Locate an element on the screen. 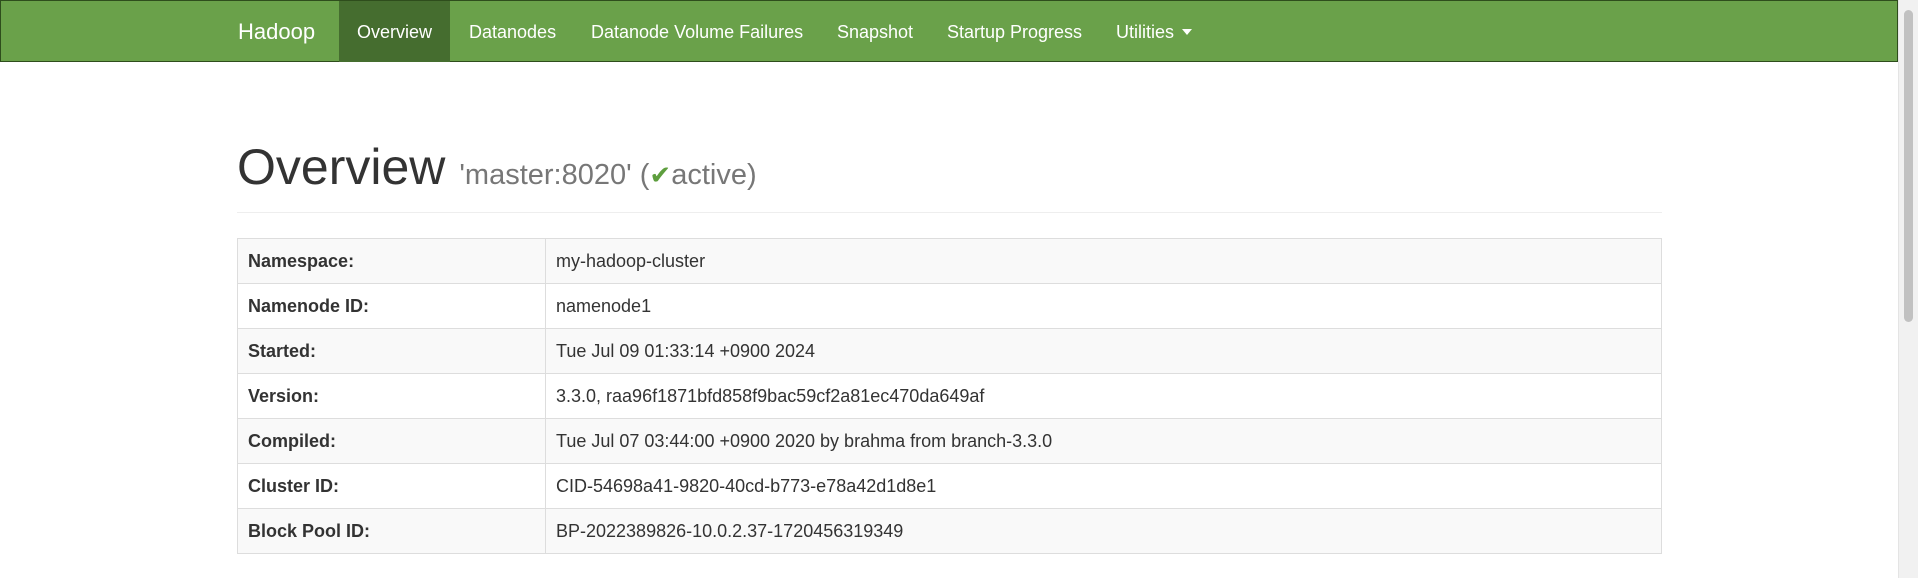 Image resolution: width=1918 pixels, height=578 pixels. row-label: Started: is located at coordinates (391, 351).